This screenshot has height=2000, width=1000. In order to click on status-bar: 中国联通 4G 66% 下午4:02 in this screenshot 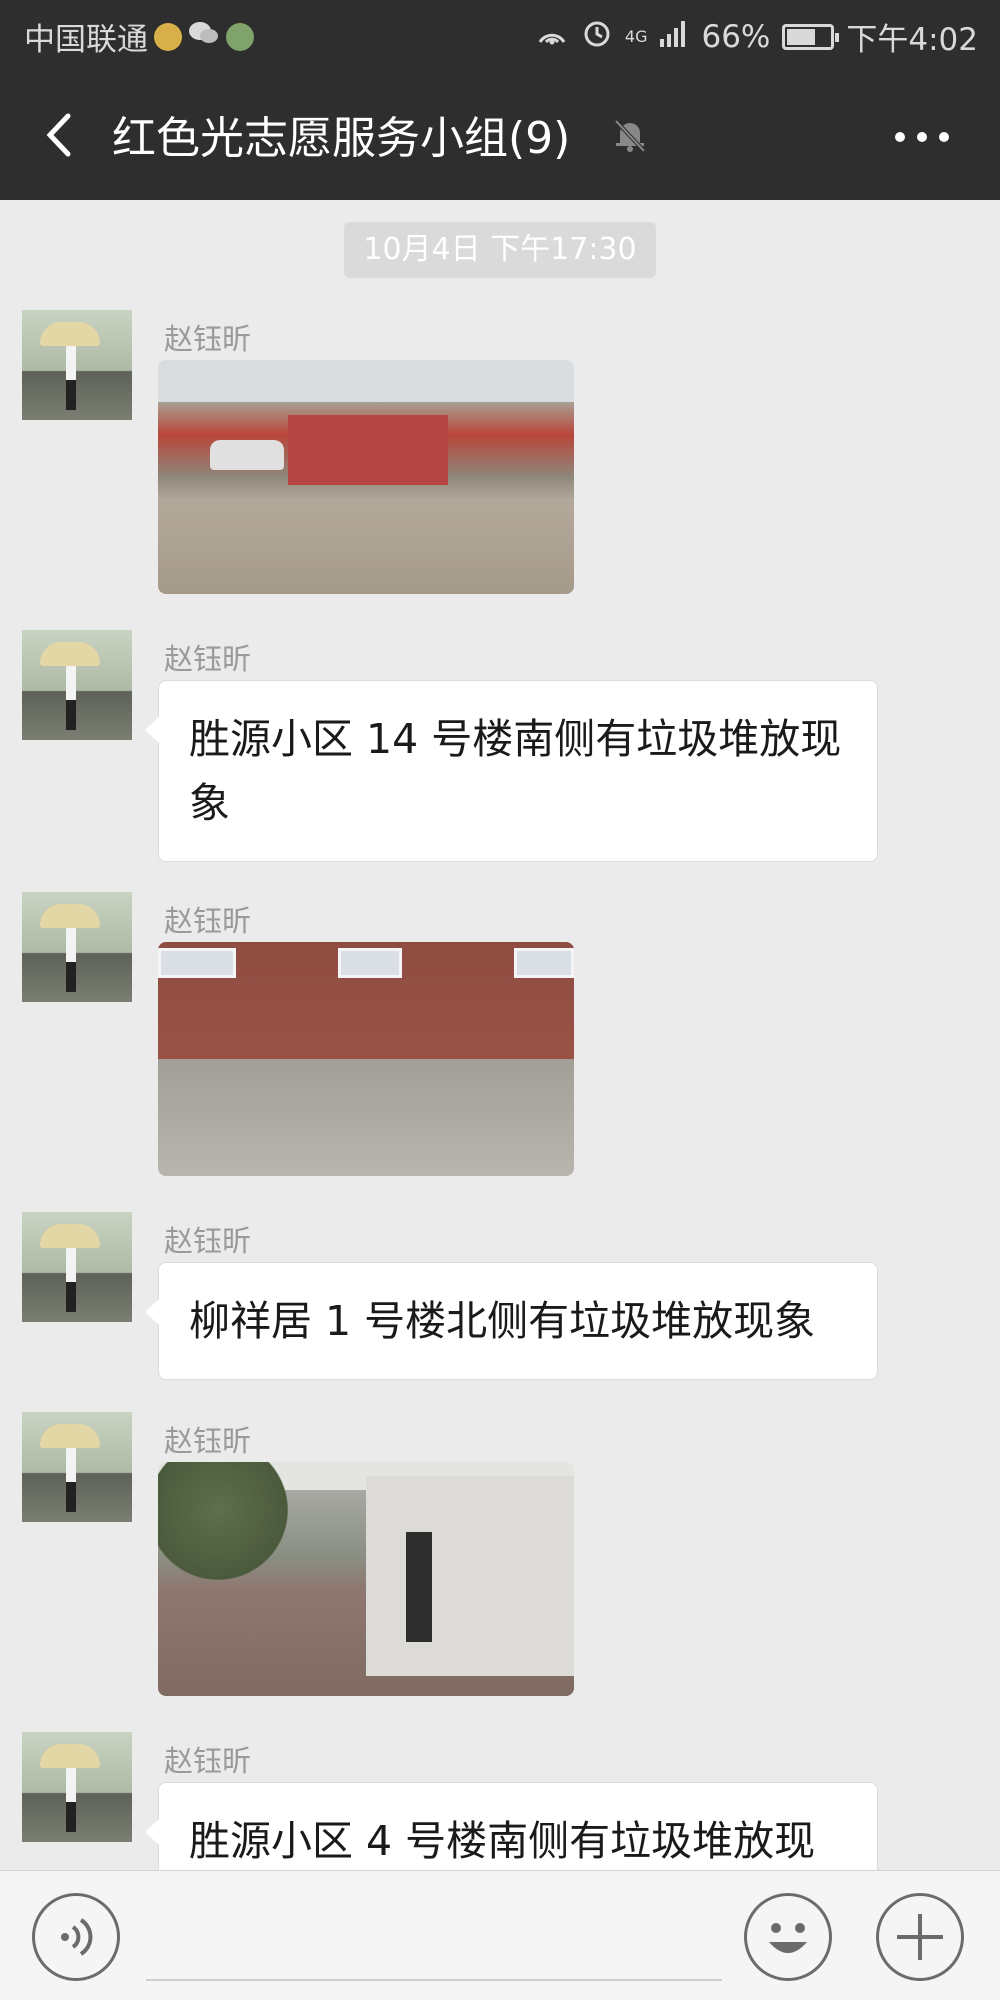, I will do `click(500, 35)`.